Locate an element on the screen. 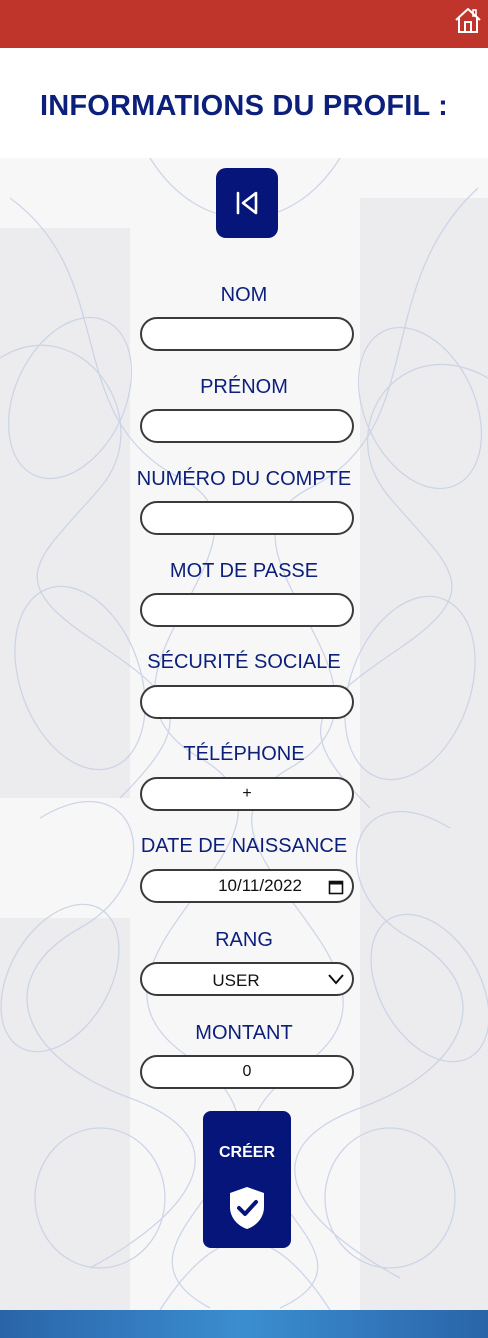 This screenshot has height=1338, width=488. rang-selected-value: USER is located at coordinates (236, 980).